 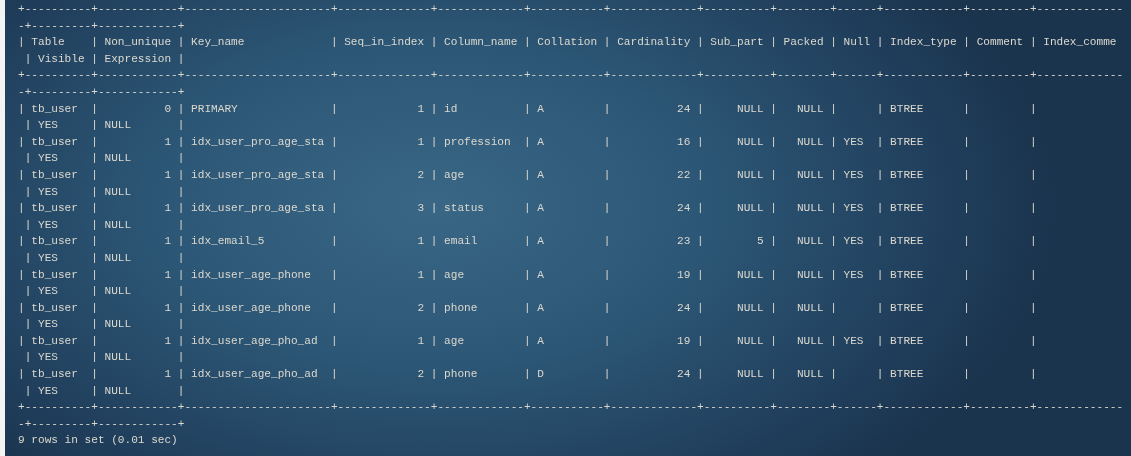 What do you see at coordinates (567, 43) in the screenshot?
I see `terminal-line: | Table | Non_unique | Key_name | Seq_in_index | Column_name | Collation | Cardinality | Sub_part | Packed | Null | Index_type | Comment | Index_comme` at bounding box center [567, 43].